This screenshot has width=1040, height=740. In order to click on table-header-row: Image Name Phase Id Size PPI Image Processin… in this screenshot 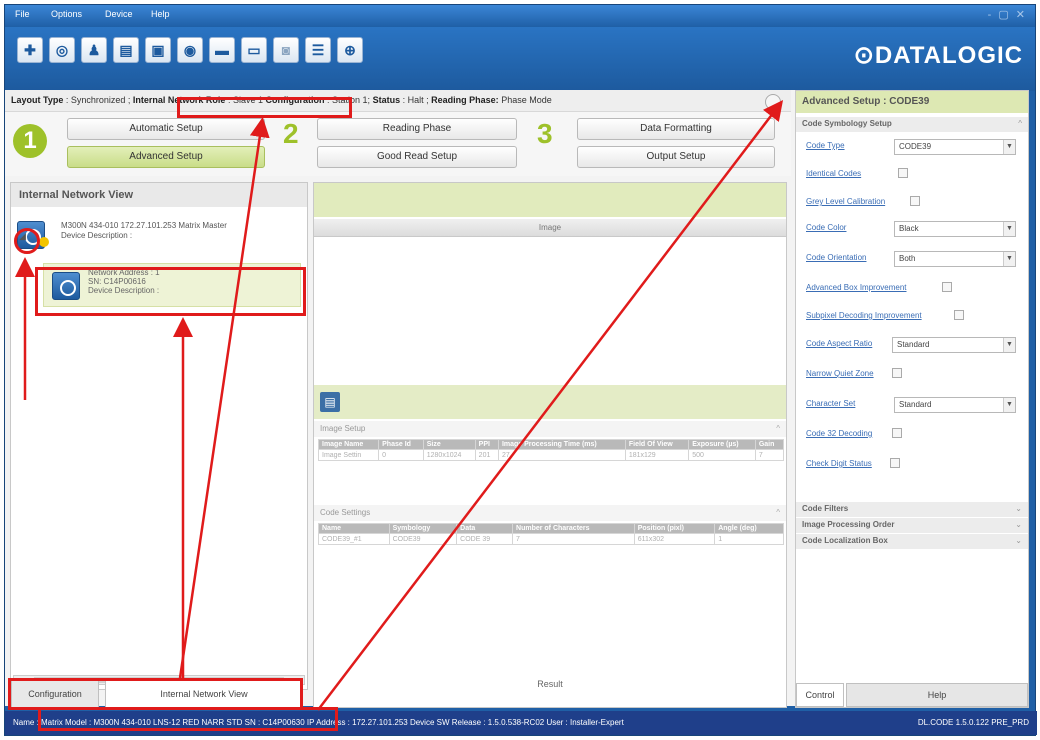, I will do `click(551, 444)`.